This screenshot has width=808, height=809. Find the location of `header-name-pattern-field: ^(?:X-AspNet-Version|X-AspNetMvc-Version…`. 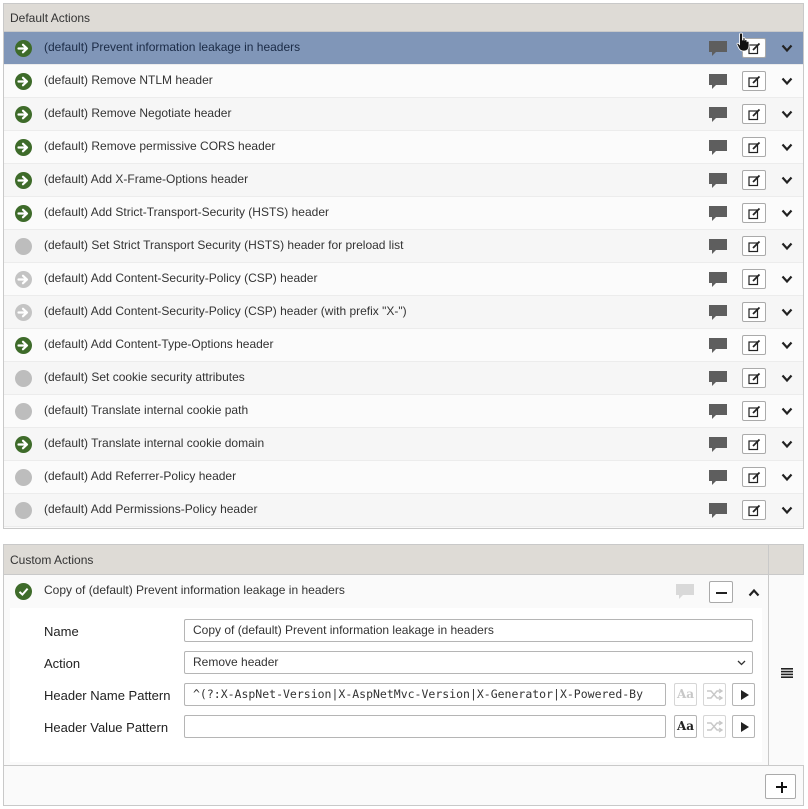

header-name-pattern-field: ^(?:X-AspNet-Version|X-AspNetMvc-Version… is located at coordinates (425, 694).